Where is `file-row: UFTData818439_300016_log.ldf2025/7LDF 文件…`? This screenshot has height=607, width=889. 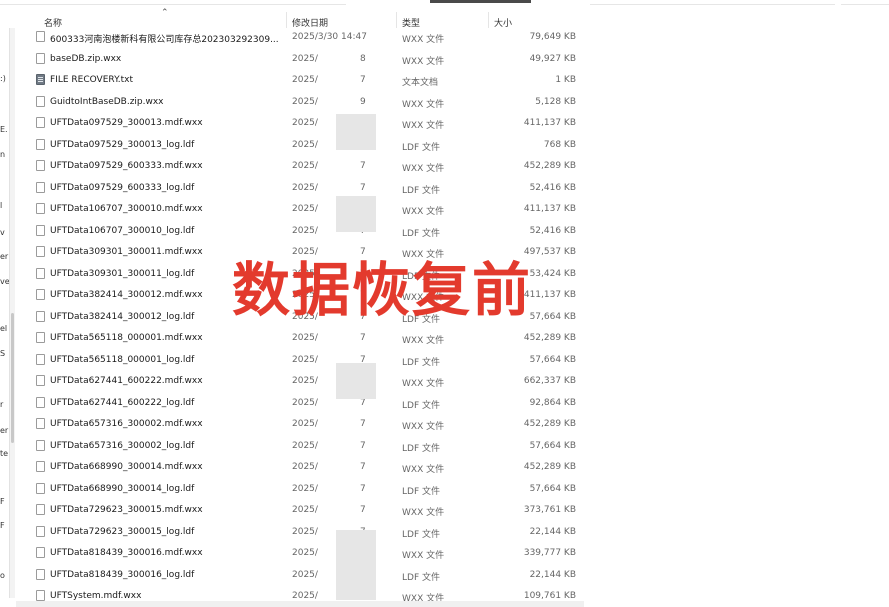
file-row: UFTData818439_300016_log.ldf2025/7LDF 文件… is located at coordinates (300, 575).